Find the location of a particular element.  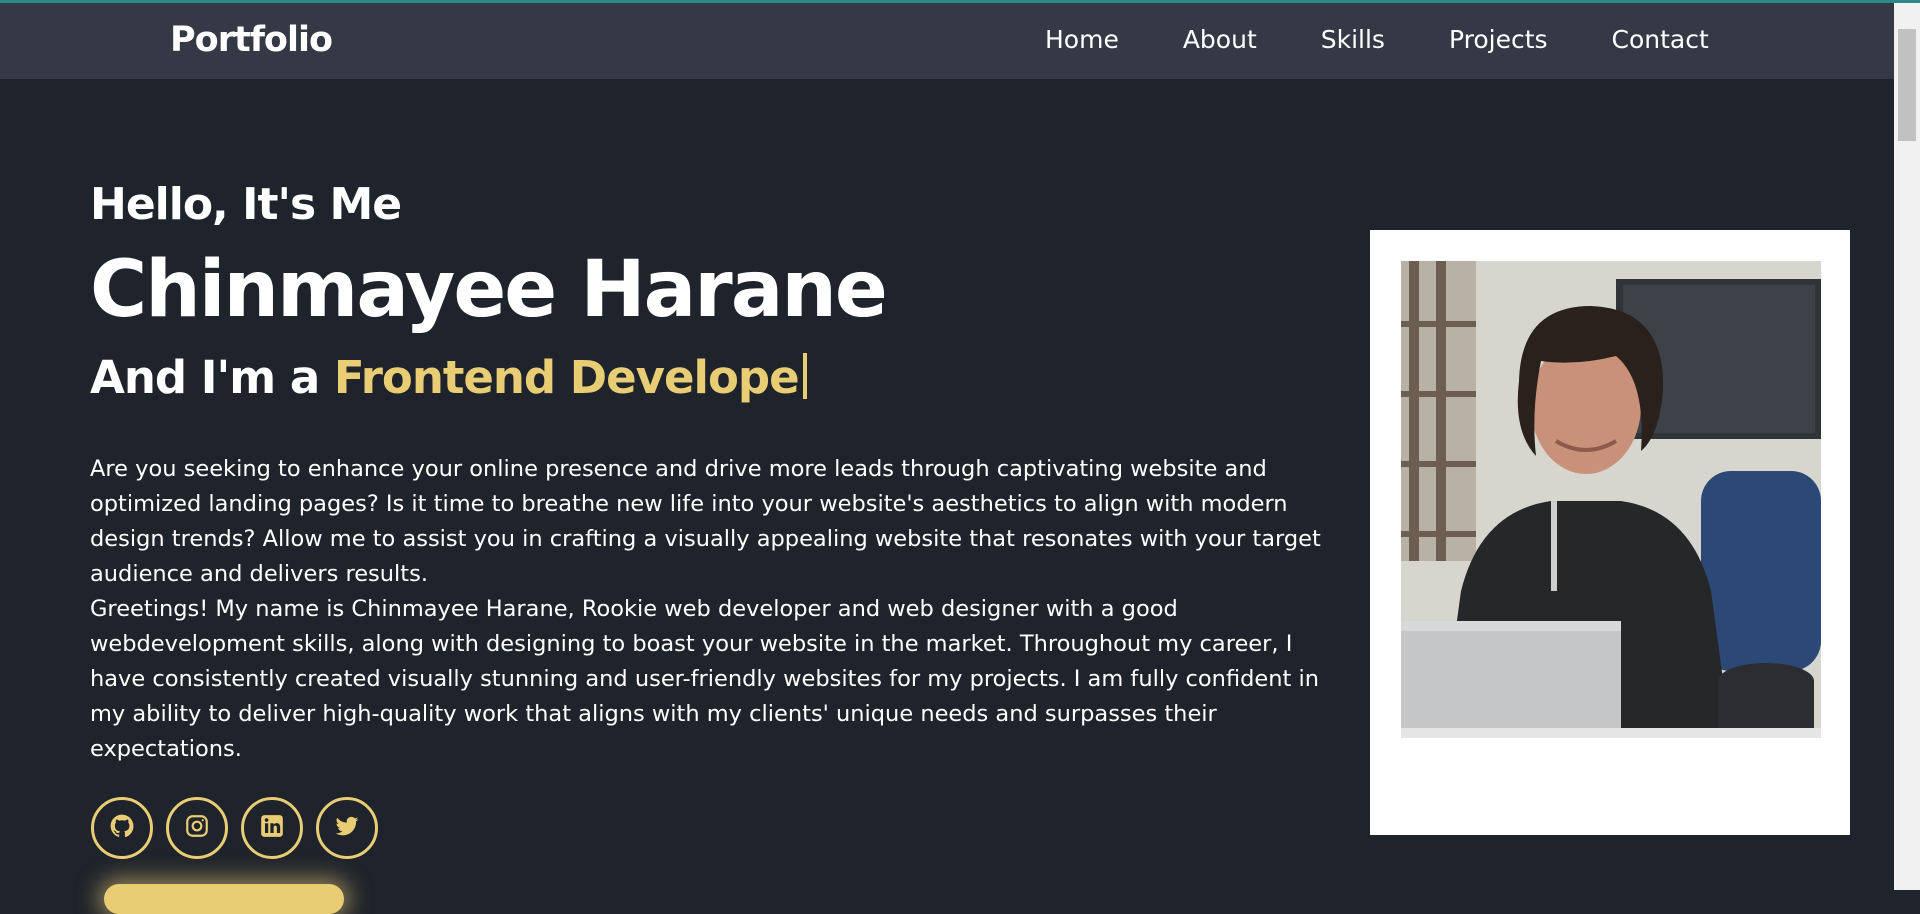

nav-skills-link: Skills is located at coordinates (1353, 39).